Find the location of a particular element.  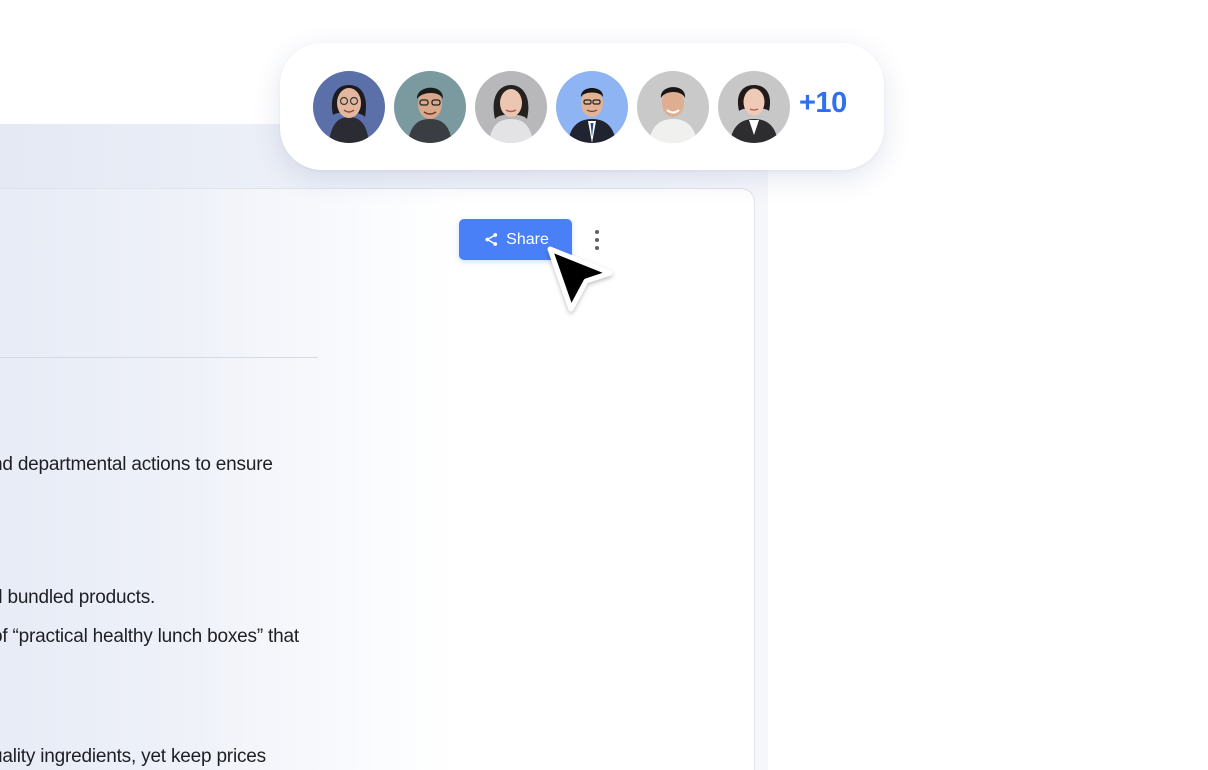

document-text-line: d bundled products. is located at coordinates (78, 597).